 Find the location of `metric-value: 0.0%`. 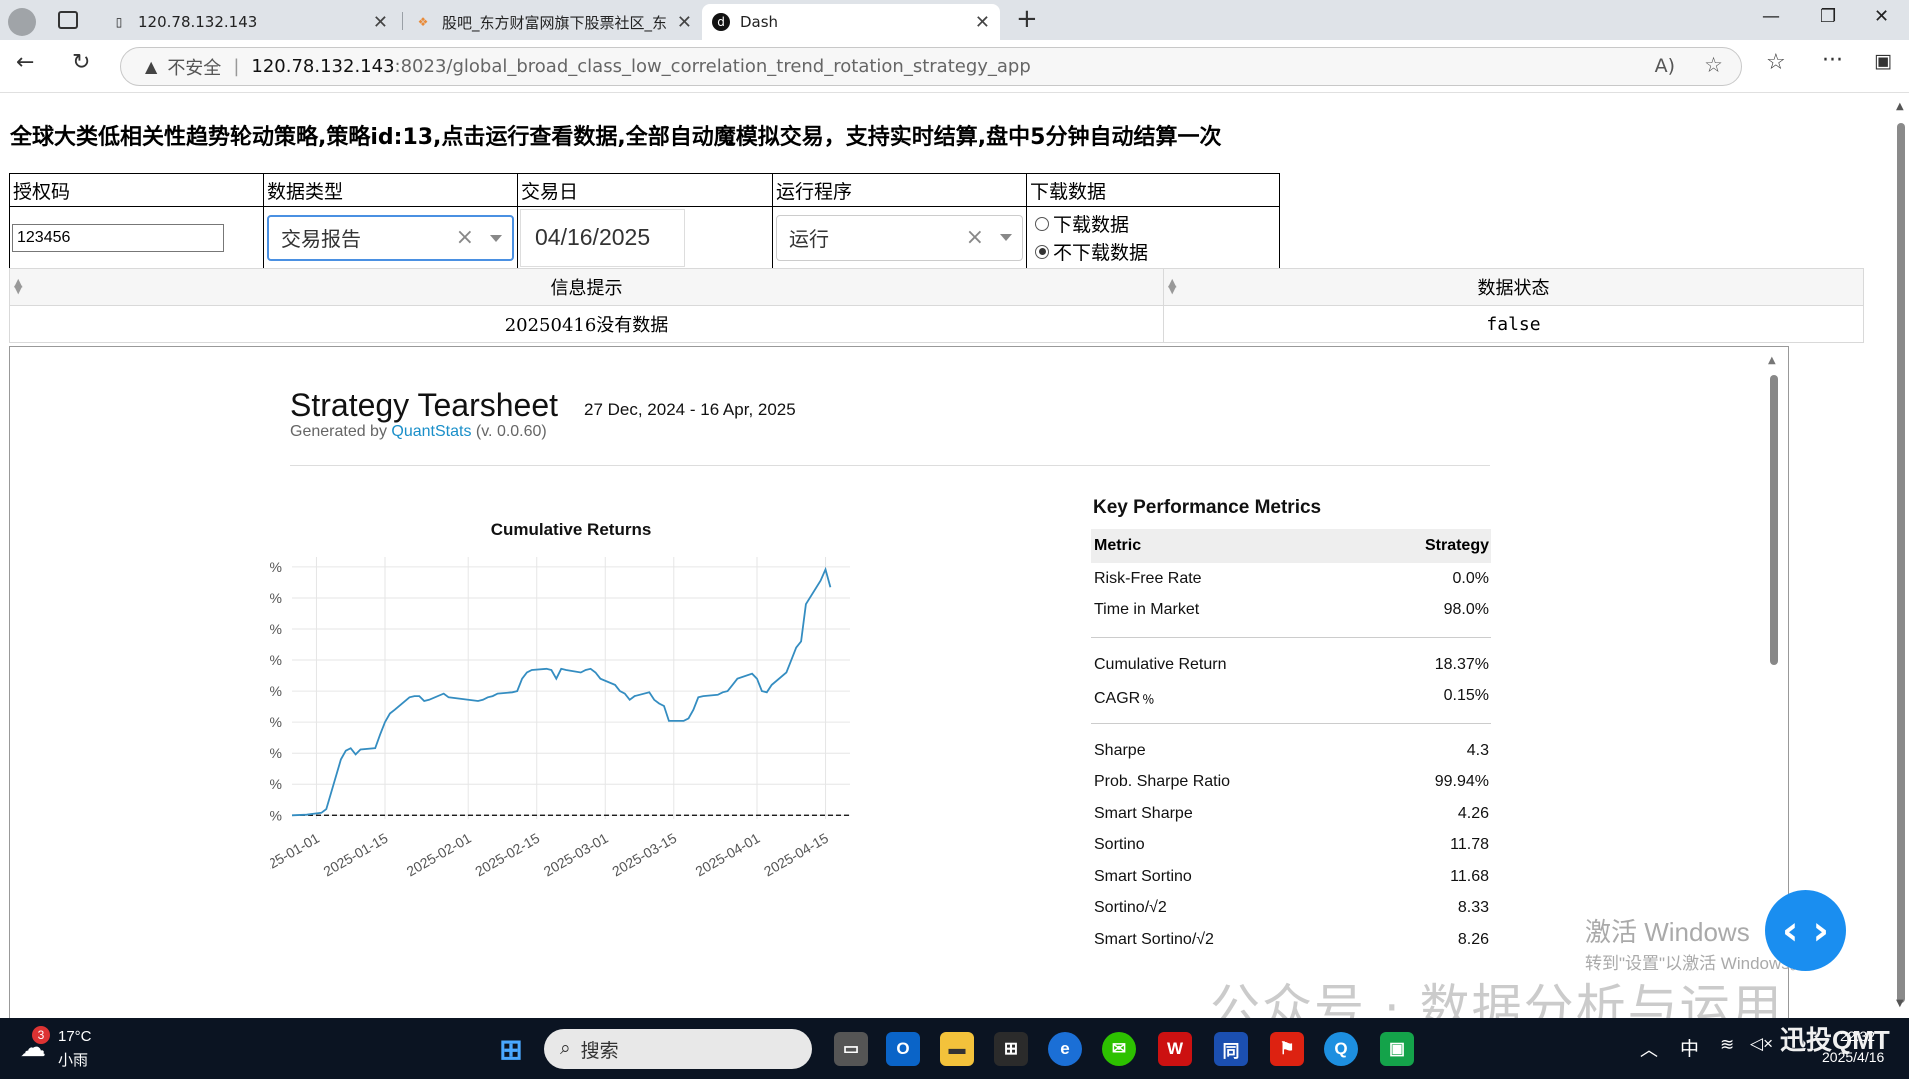

metric-value: 0.0% is located at coordinates (1470, 578).